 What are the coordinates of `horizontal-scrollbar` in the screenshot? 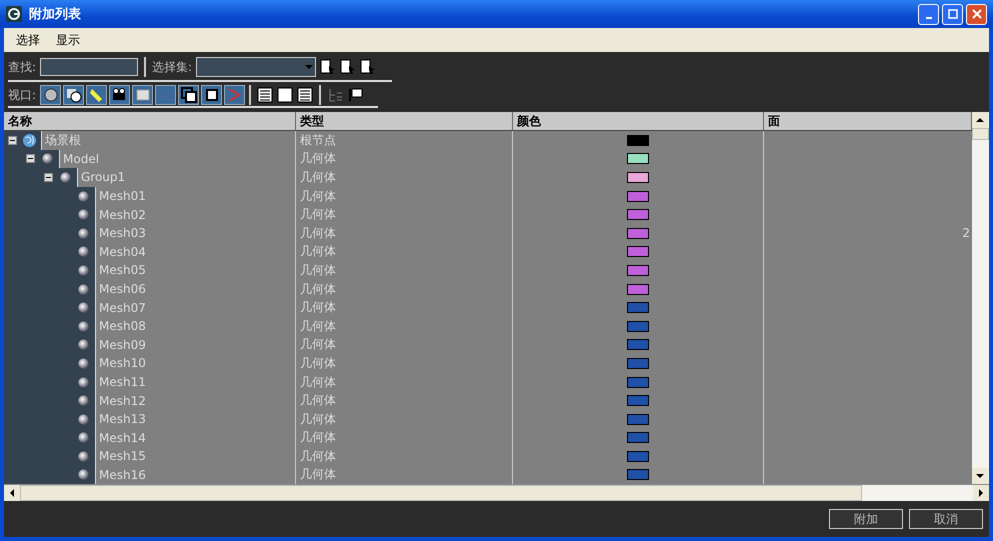 It's located at (496, 492).